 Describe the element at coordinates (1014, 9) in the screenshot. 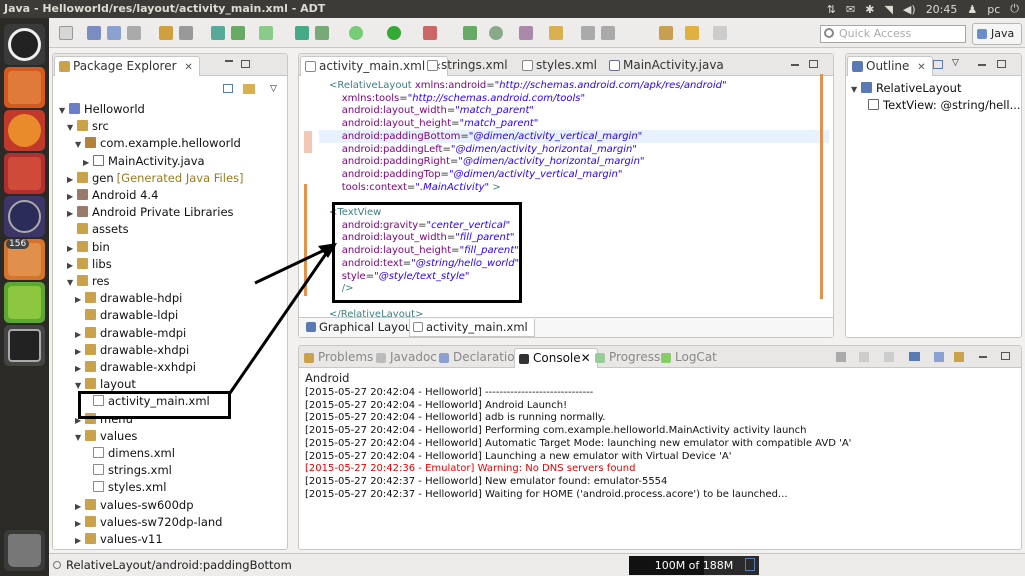

I see `power-icon: ⏻` at that location.